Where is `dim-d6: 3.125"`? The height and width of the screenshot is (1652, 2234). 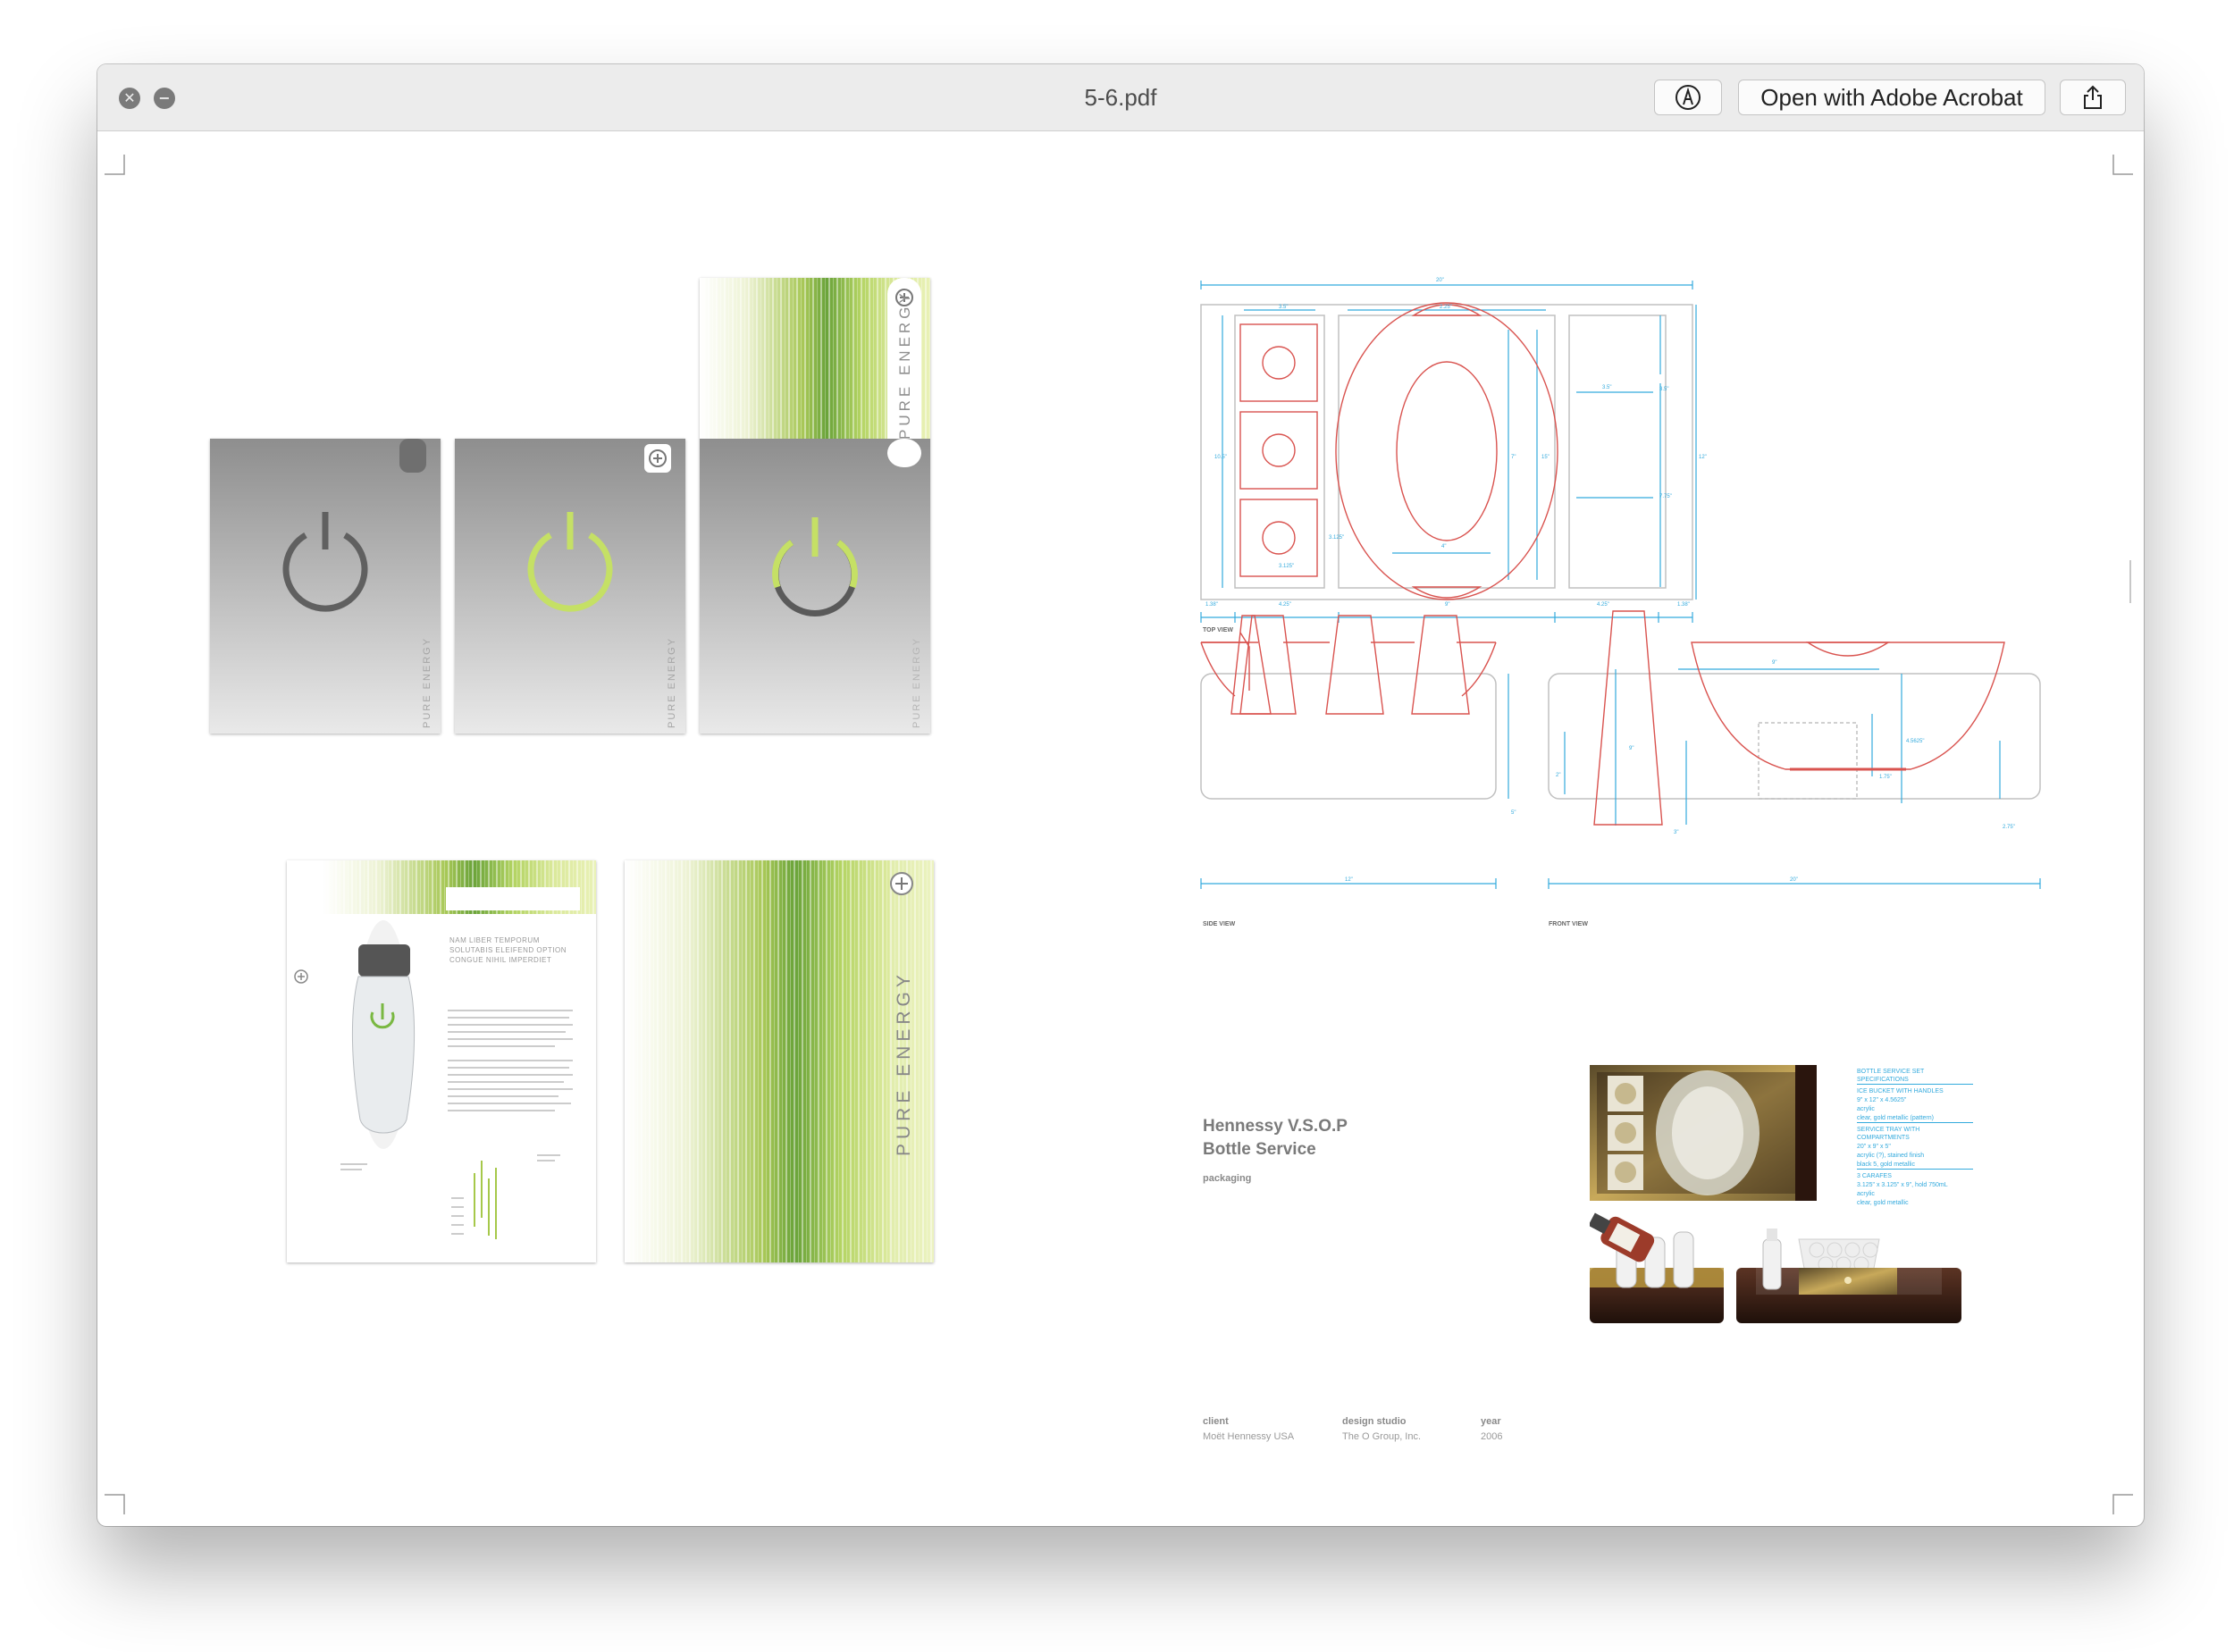
dim-d6: 3.125" is located at coordinates (1287, 566).